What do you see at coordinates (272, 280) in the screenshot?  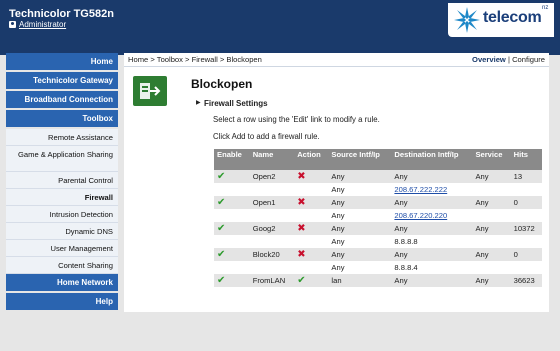 I see `rule-name: FromLAN` at bounding box center [272, 280].